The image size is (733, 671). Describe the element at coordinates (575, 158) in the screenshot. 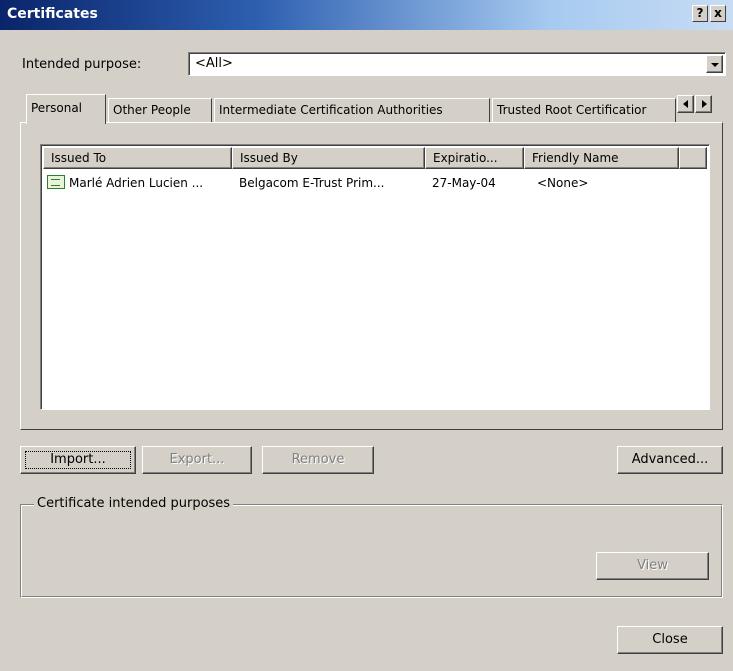

I see `column-header-label: Friendly Name` at that location.